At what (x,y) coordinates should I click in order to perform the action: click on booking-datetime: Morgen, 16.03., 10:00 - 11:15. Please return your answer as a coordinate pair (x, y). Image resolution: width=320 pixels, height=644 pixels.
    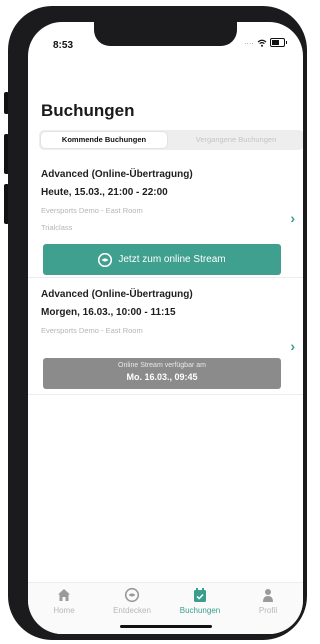
    Looking at the image, I should click on (108, 312).